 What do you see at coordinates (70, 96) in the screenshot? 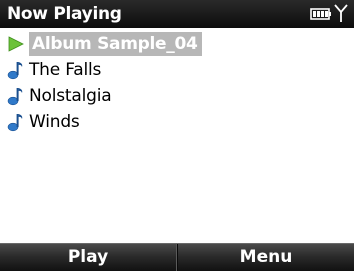
I see `playlist-item-label: Nolstalgia` at bounding box center [70, 96].